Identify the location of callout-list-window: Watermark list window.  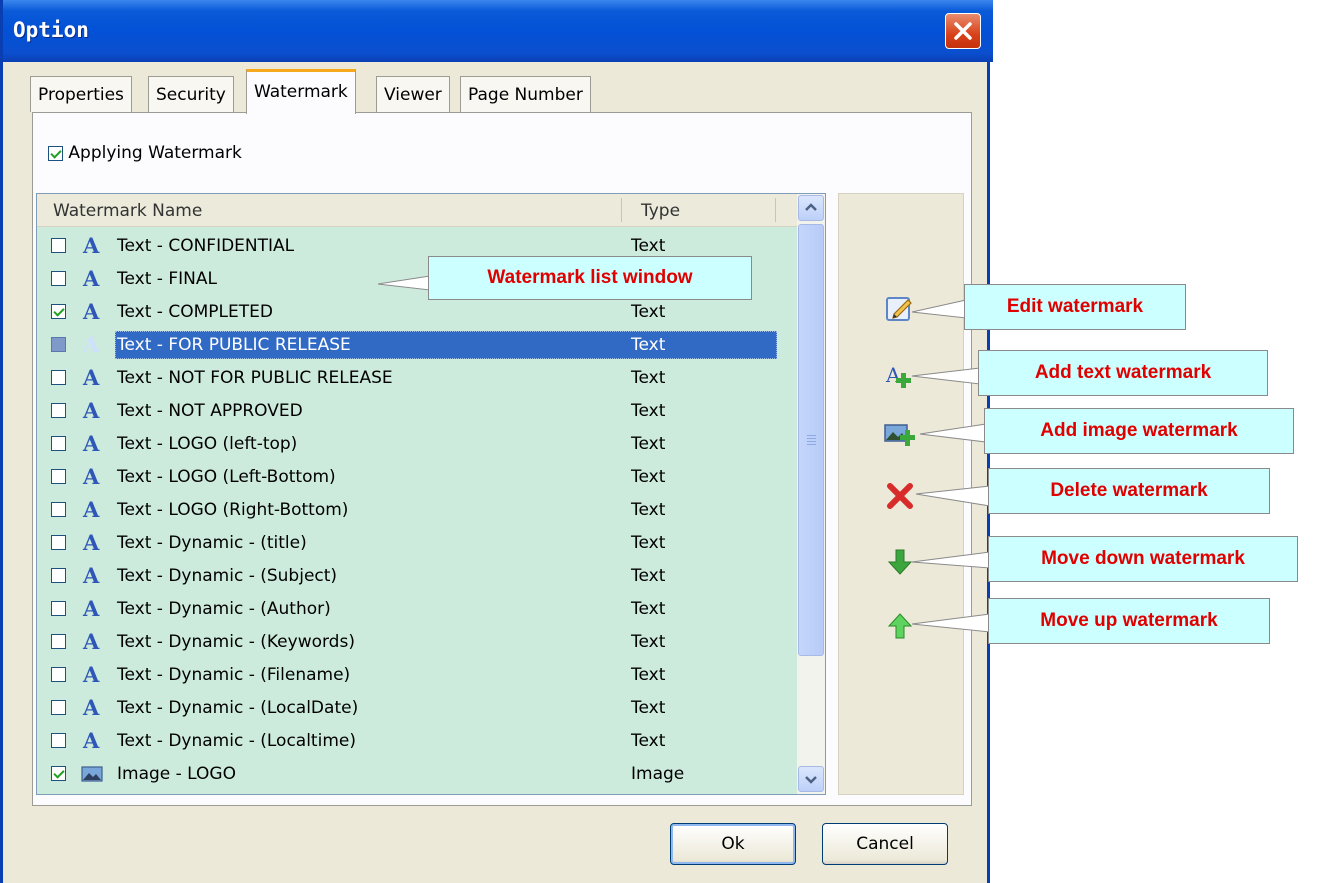
(590, 278).